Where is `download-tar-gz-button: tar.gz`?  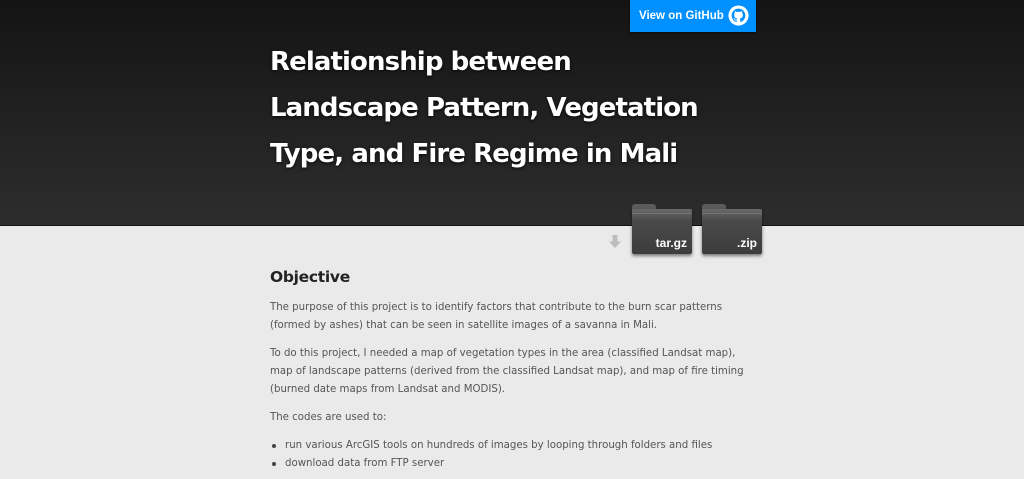
download-tar-gz-button: tar.gz is located at coordinates (662, 229).